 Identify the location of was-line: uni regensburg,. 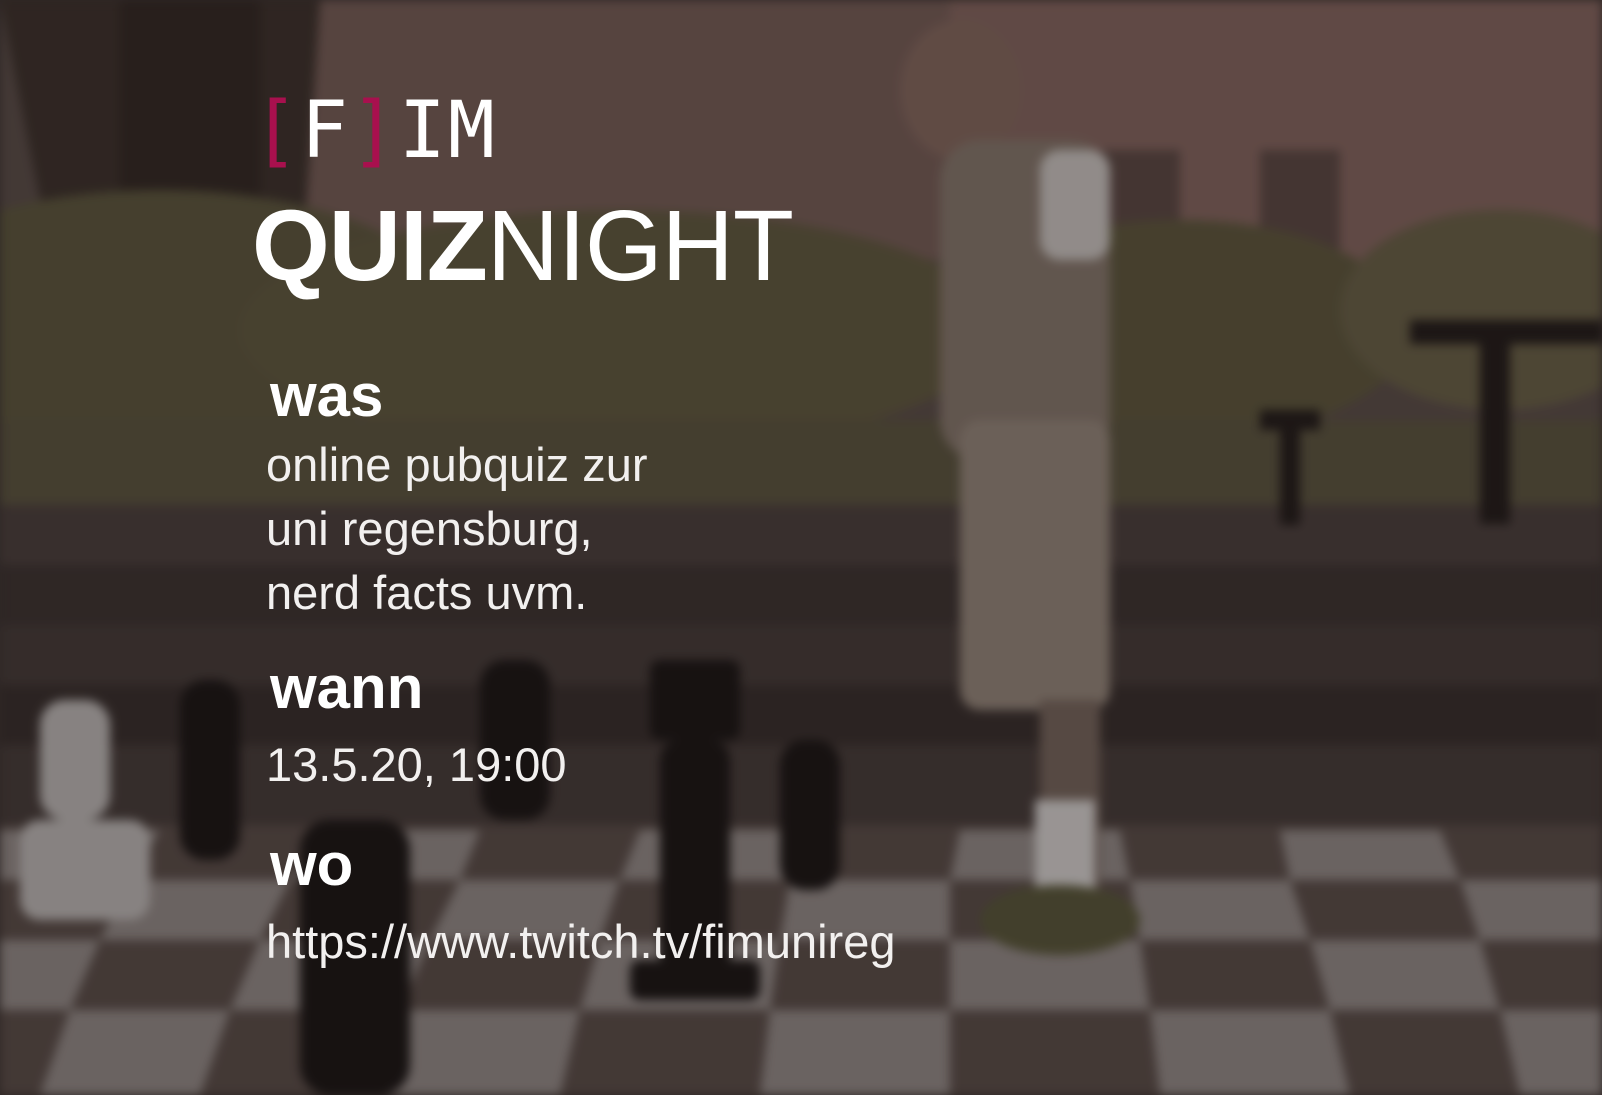
(429, 528).